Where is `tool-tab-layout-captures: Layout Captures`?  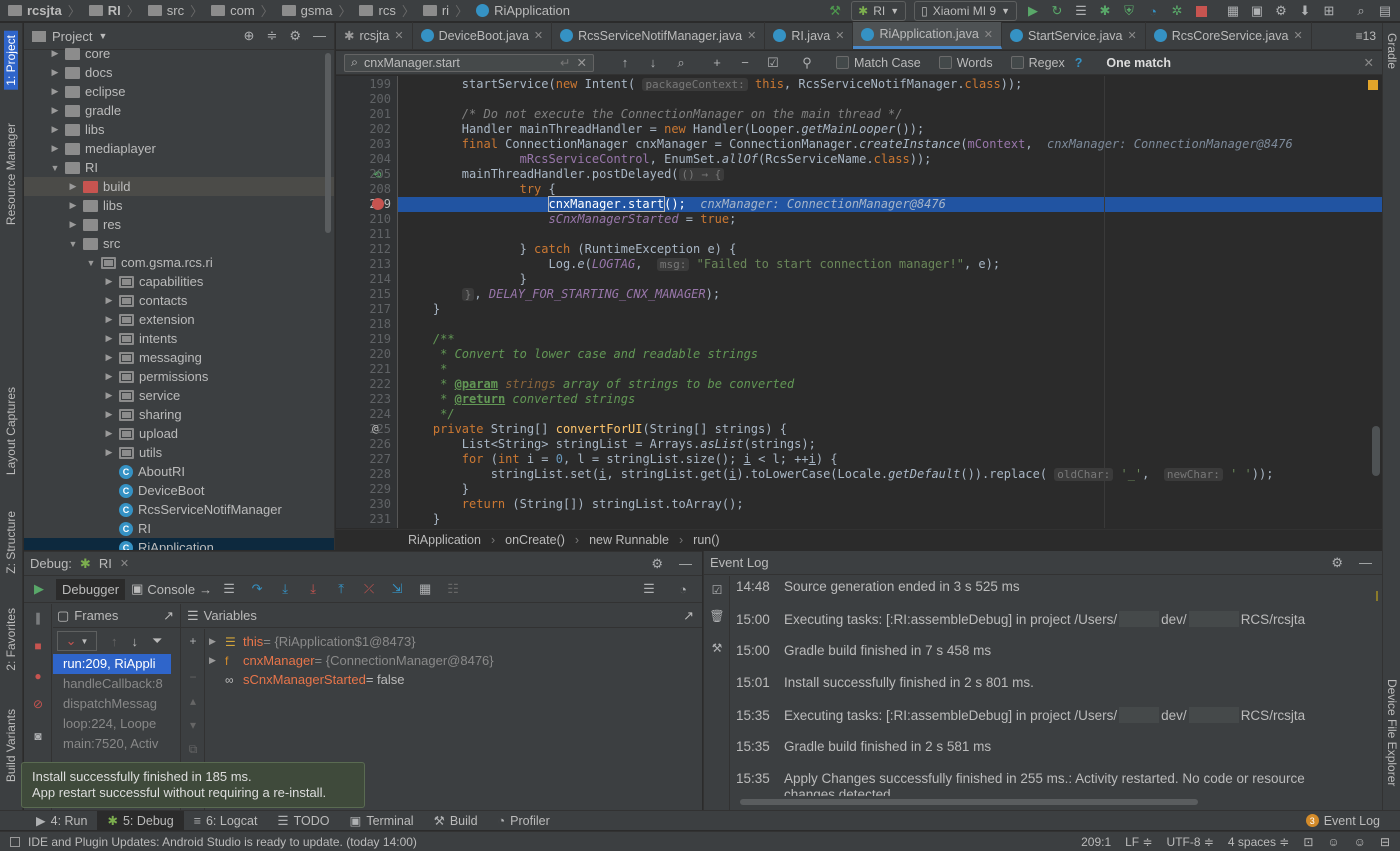
tool-tab-layout-captures: Layout Captures is located at coordinates (11, 431).